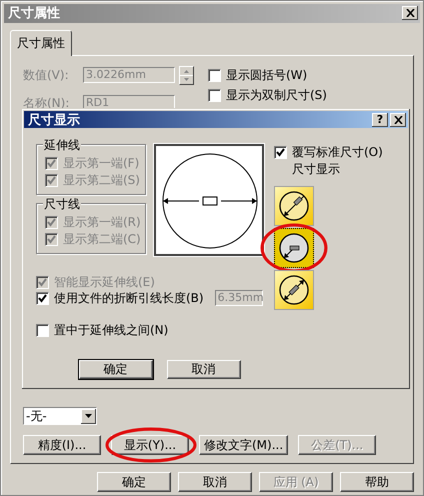 Image resolution: width=424 pixels, height=496 pixels. What do you see at coordinates (62, 145) in the screenshot?
I see `group-title: 延伸线` at bounding box center [62, 145].